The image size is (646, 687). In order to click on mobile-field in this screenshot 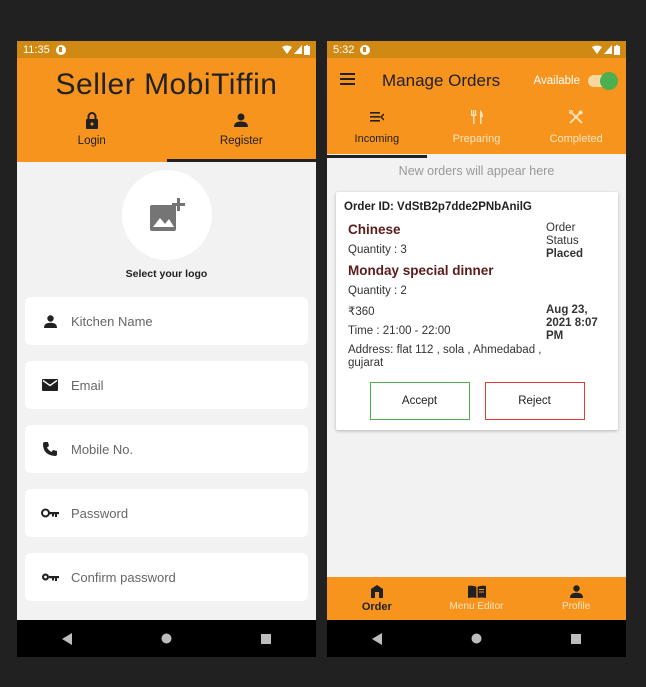, I will do `click(166, 449)`.